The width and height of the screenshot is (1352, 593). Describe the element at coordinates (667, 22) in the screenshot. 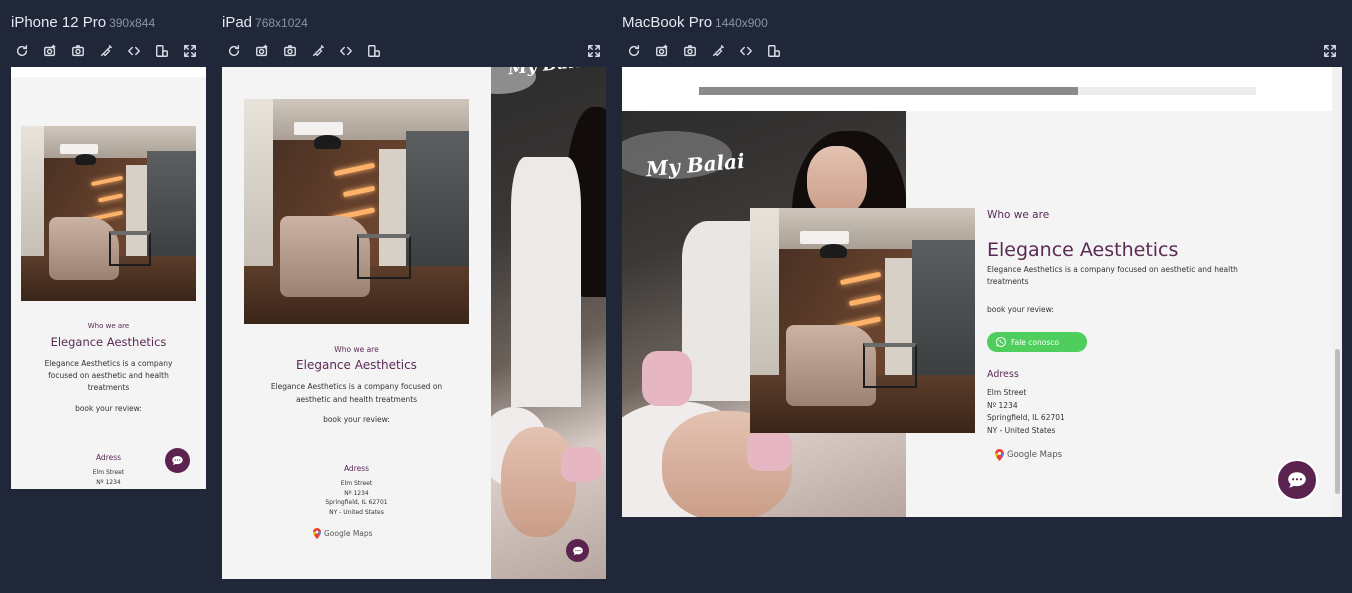

I see `device-name: MacBook Pro` at that location.